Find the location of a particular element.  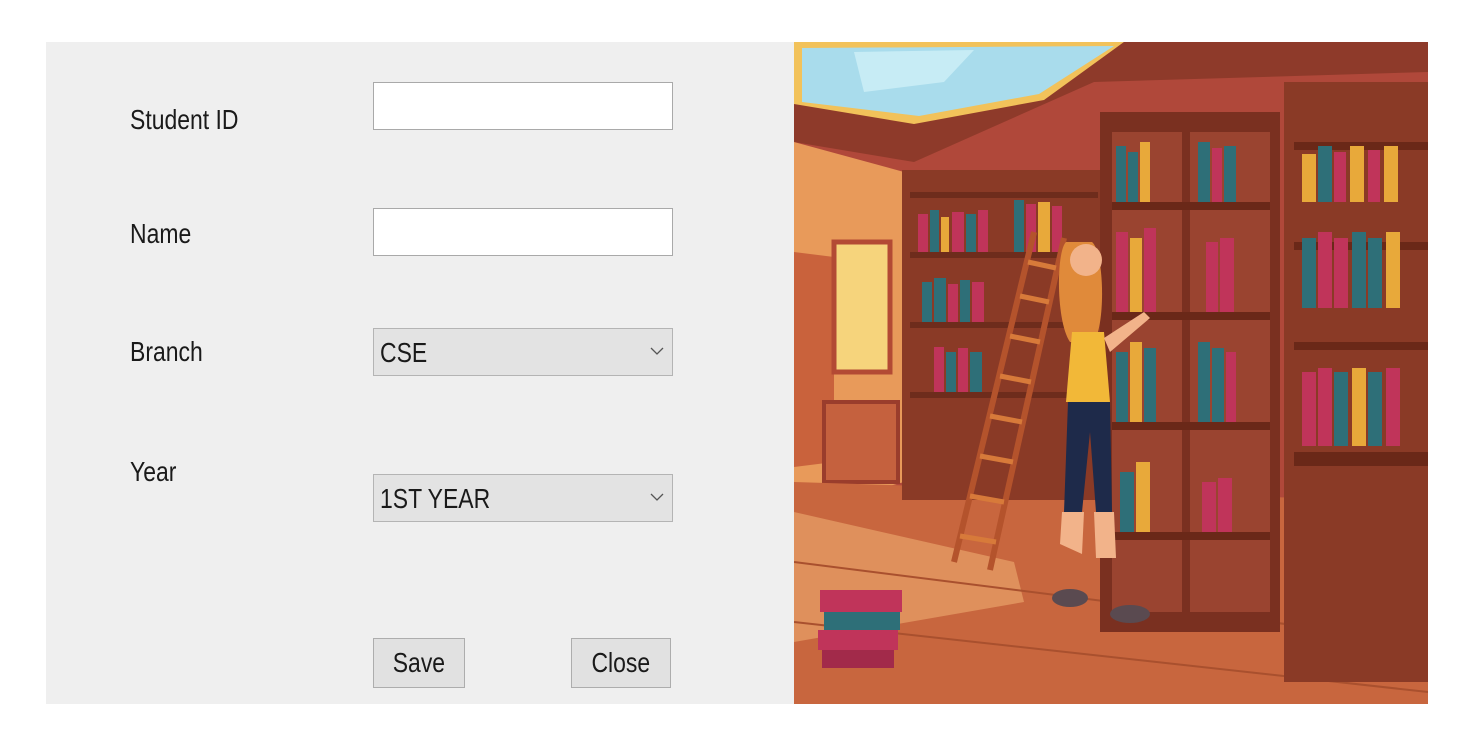

name-label: Name is located at coordinates (161, 233).